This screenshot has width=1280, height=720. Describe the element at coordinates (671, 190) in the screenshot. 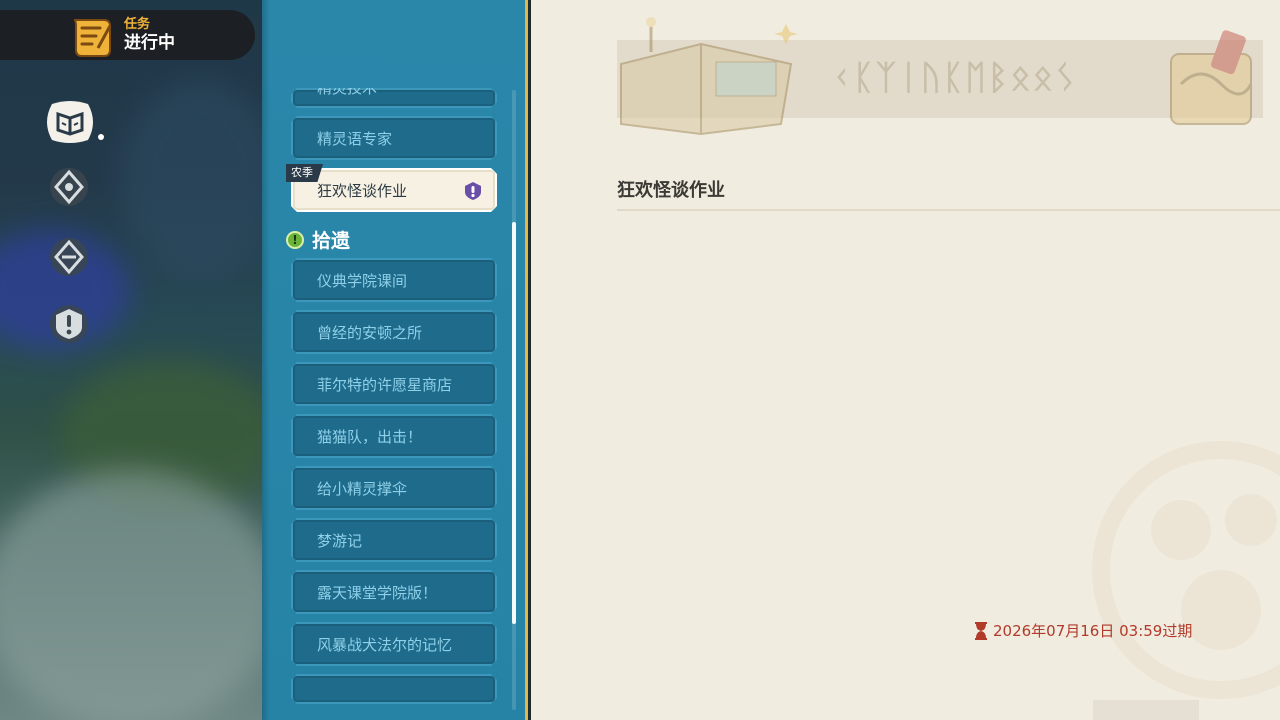

I see `detail-quest-title: 狂欢怪谈作业` at that location.